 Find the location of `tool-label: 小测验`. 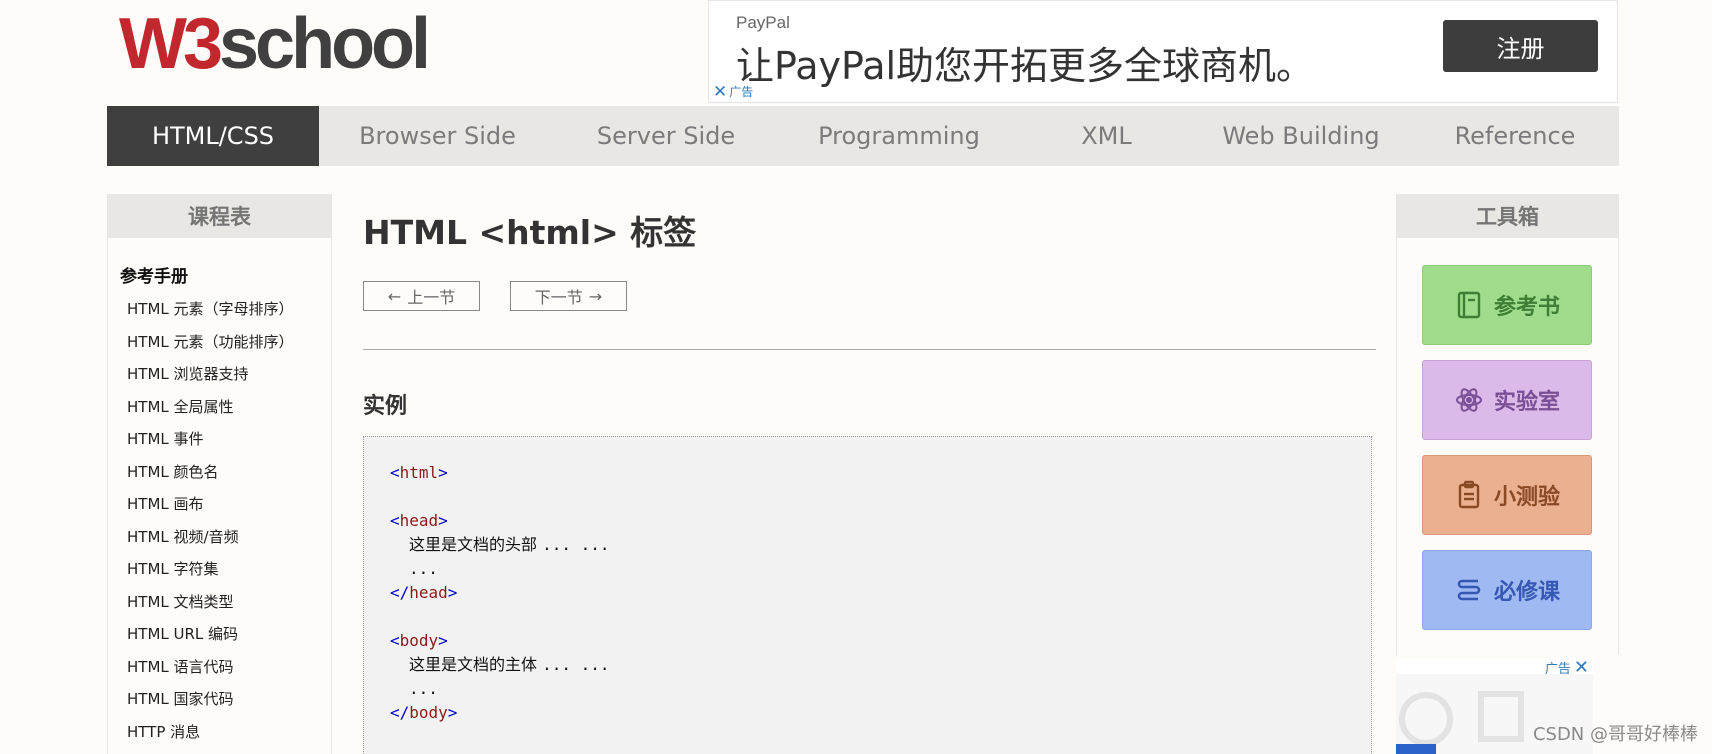

tool-label: 小测验 is located at coordinates (1526, 497).